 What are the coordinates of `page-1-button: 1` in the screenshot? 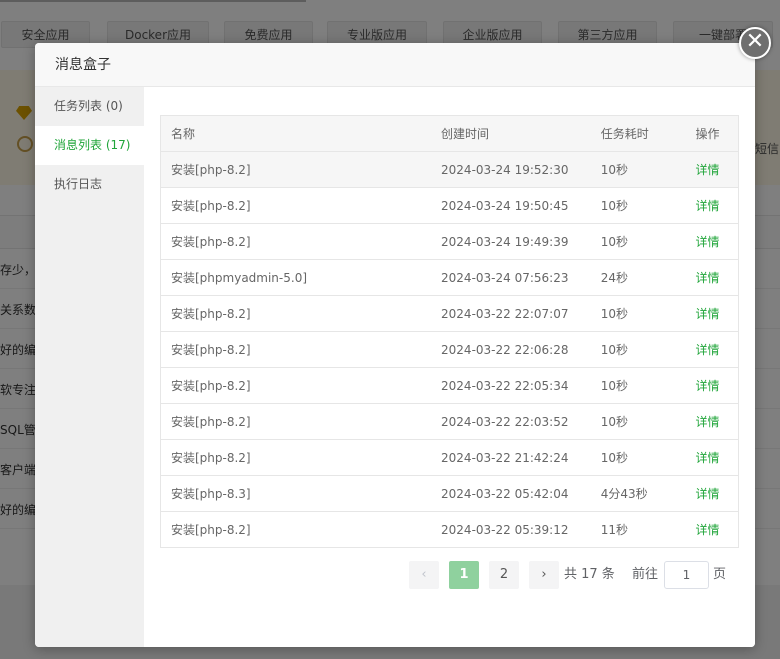 It's located at (464, 575).